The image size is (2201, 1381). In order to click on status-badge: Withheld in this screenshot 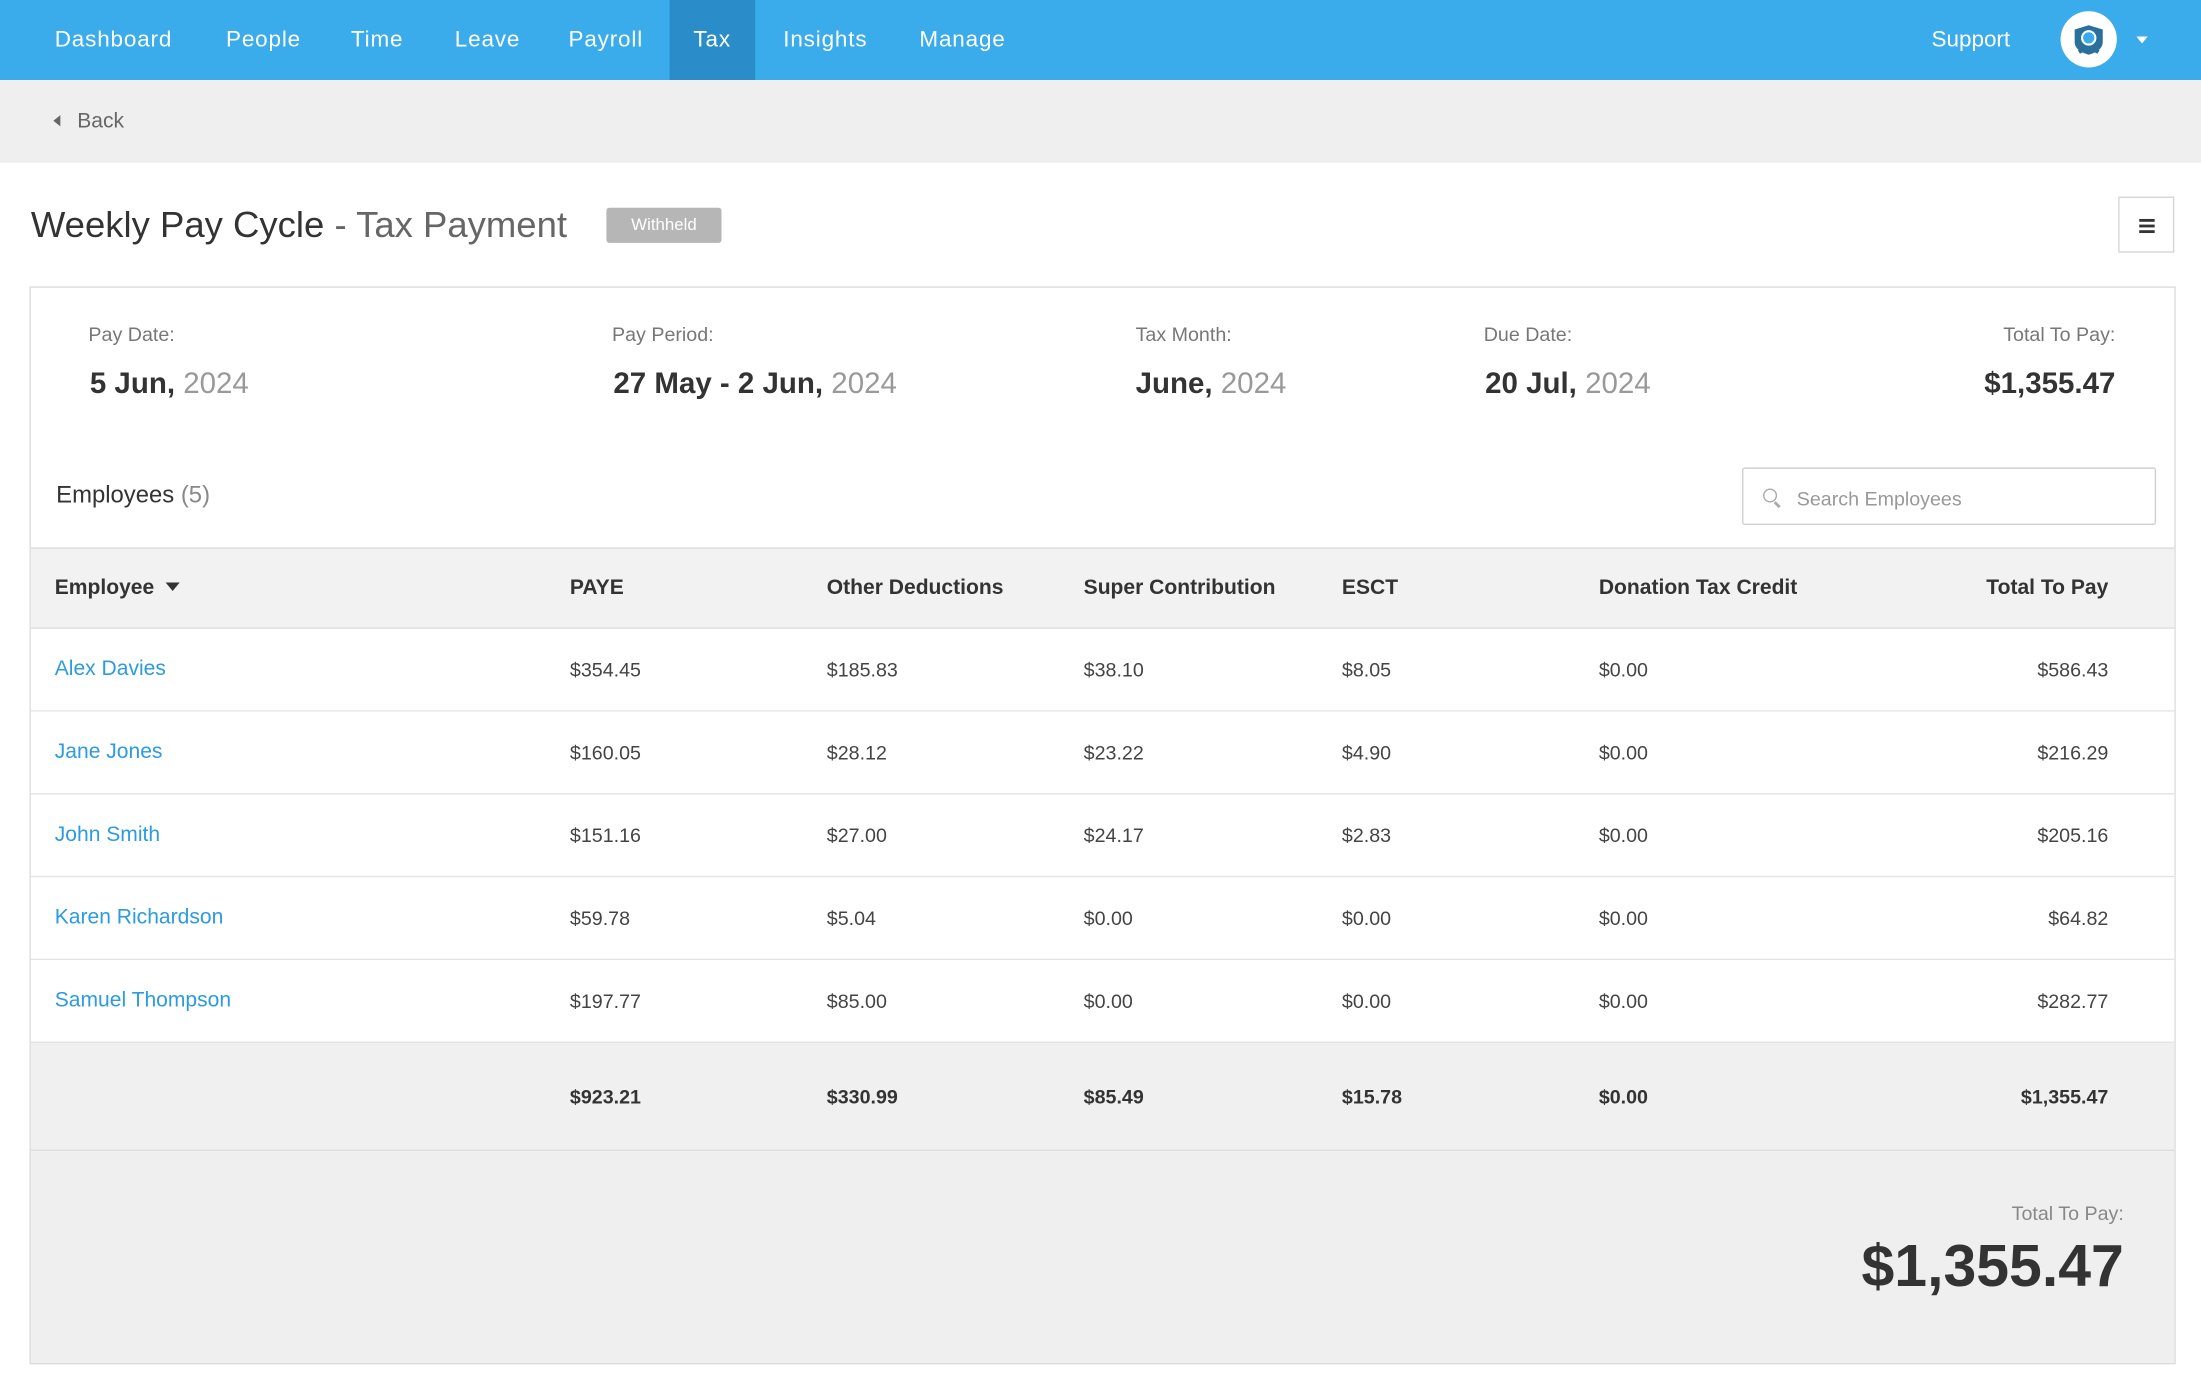, I will do `click(664, 225)`.